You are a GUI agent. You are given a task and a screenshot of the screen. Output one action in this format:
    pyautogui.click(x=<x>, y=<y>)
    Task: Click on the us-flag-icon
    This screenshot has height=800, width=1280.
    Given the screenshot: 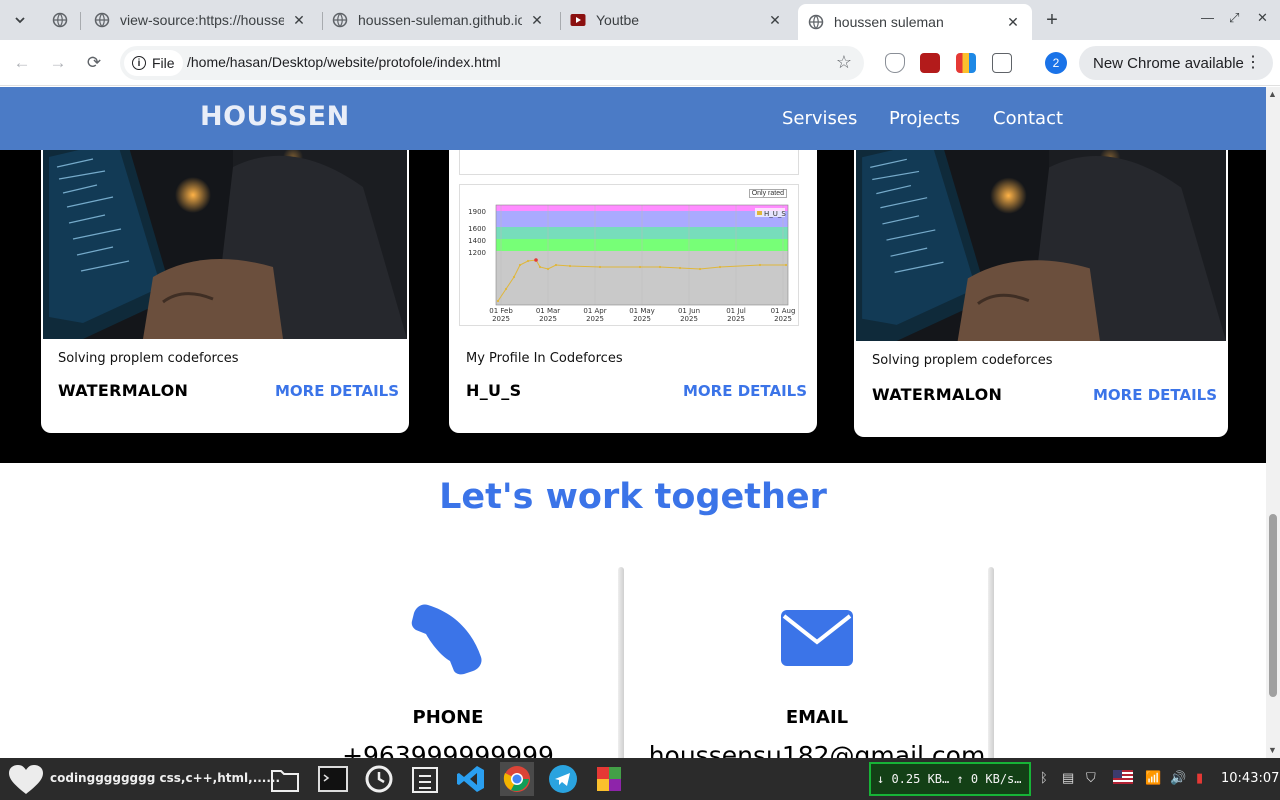 What is the action you would take?
    pyautogui.click(x=1123, y=778)
    